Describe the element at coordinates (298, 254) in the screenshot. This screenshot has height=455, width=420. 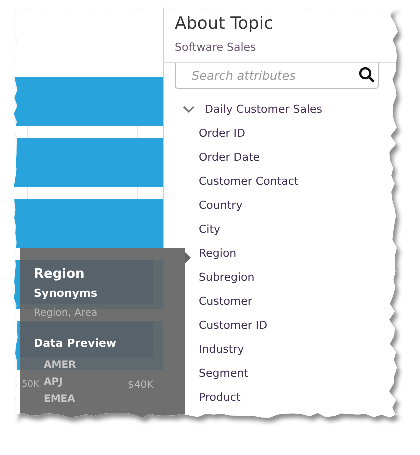
I see `tree-item: Region` at that location.